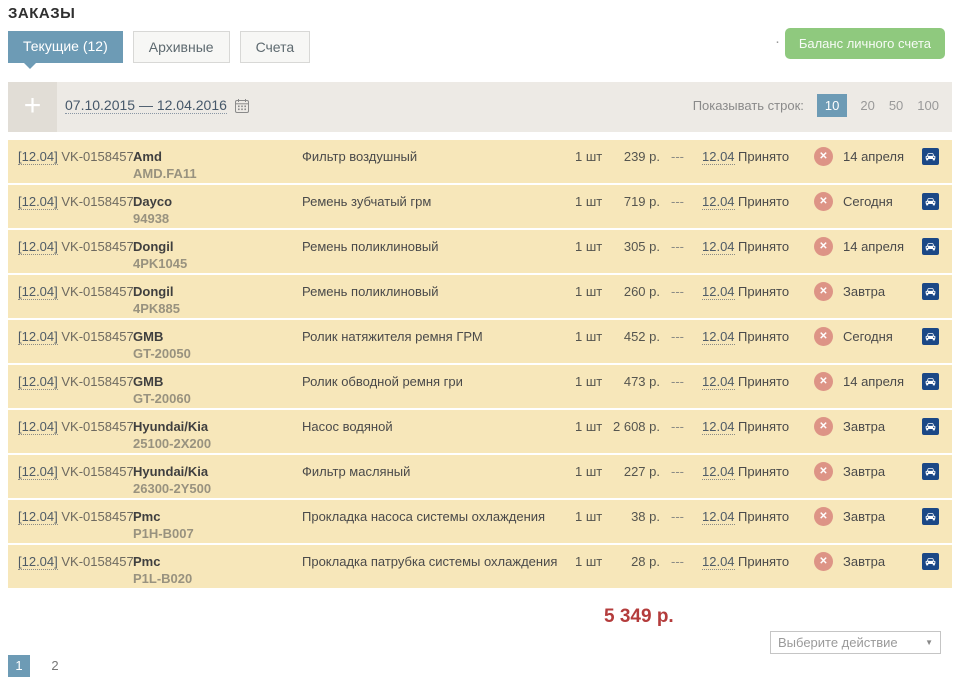  Describe the element at coordinates (641, 156) in the screenshot. I see `price: 239 р.` at that location.